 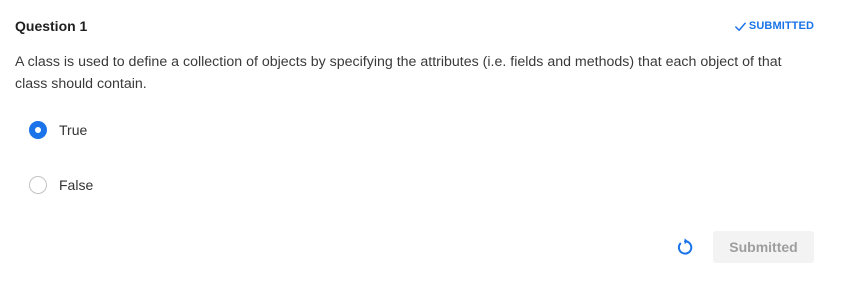 What do you see at coordinates (38, 185) in the screenshot?
I see `radio-unselected-icon` at bounding box center [38, 185].